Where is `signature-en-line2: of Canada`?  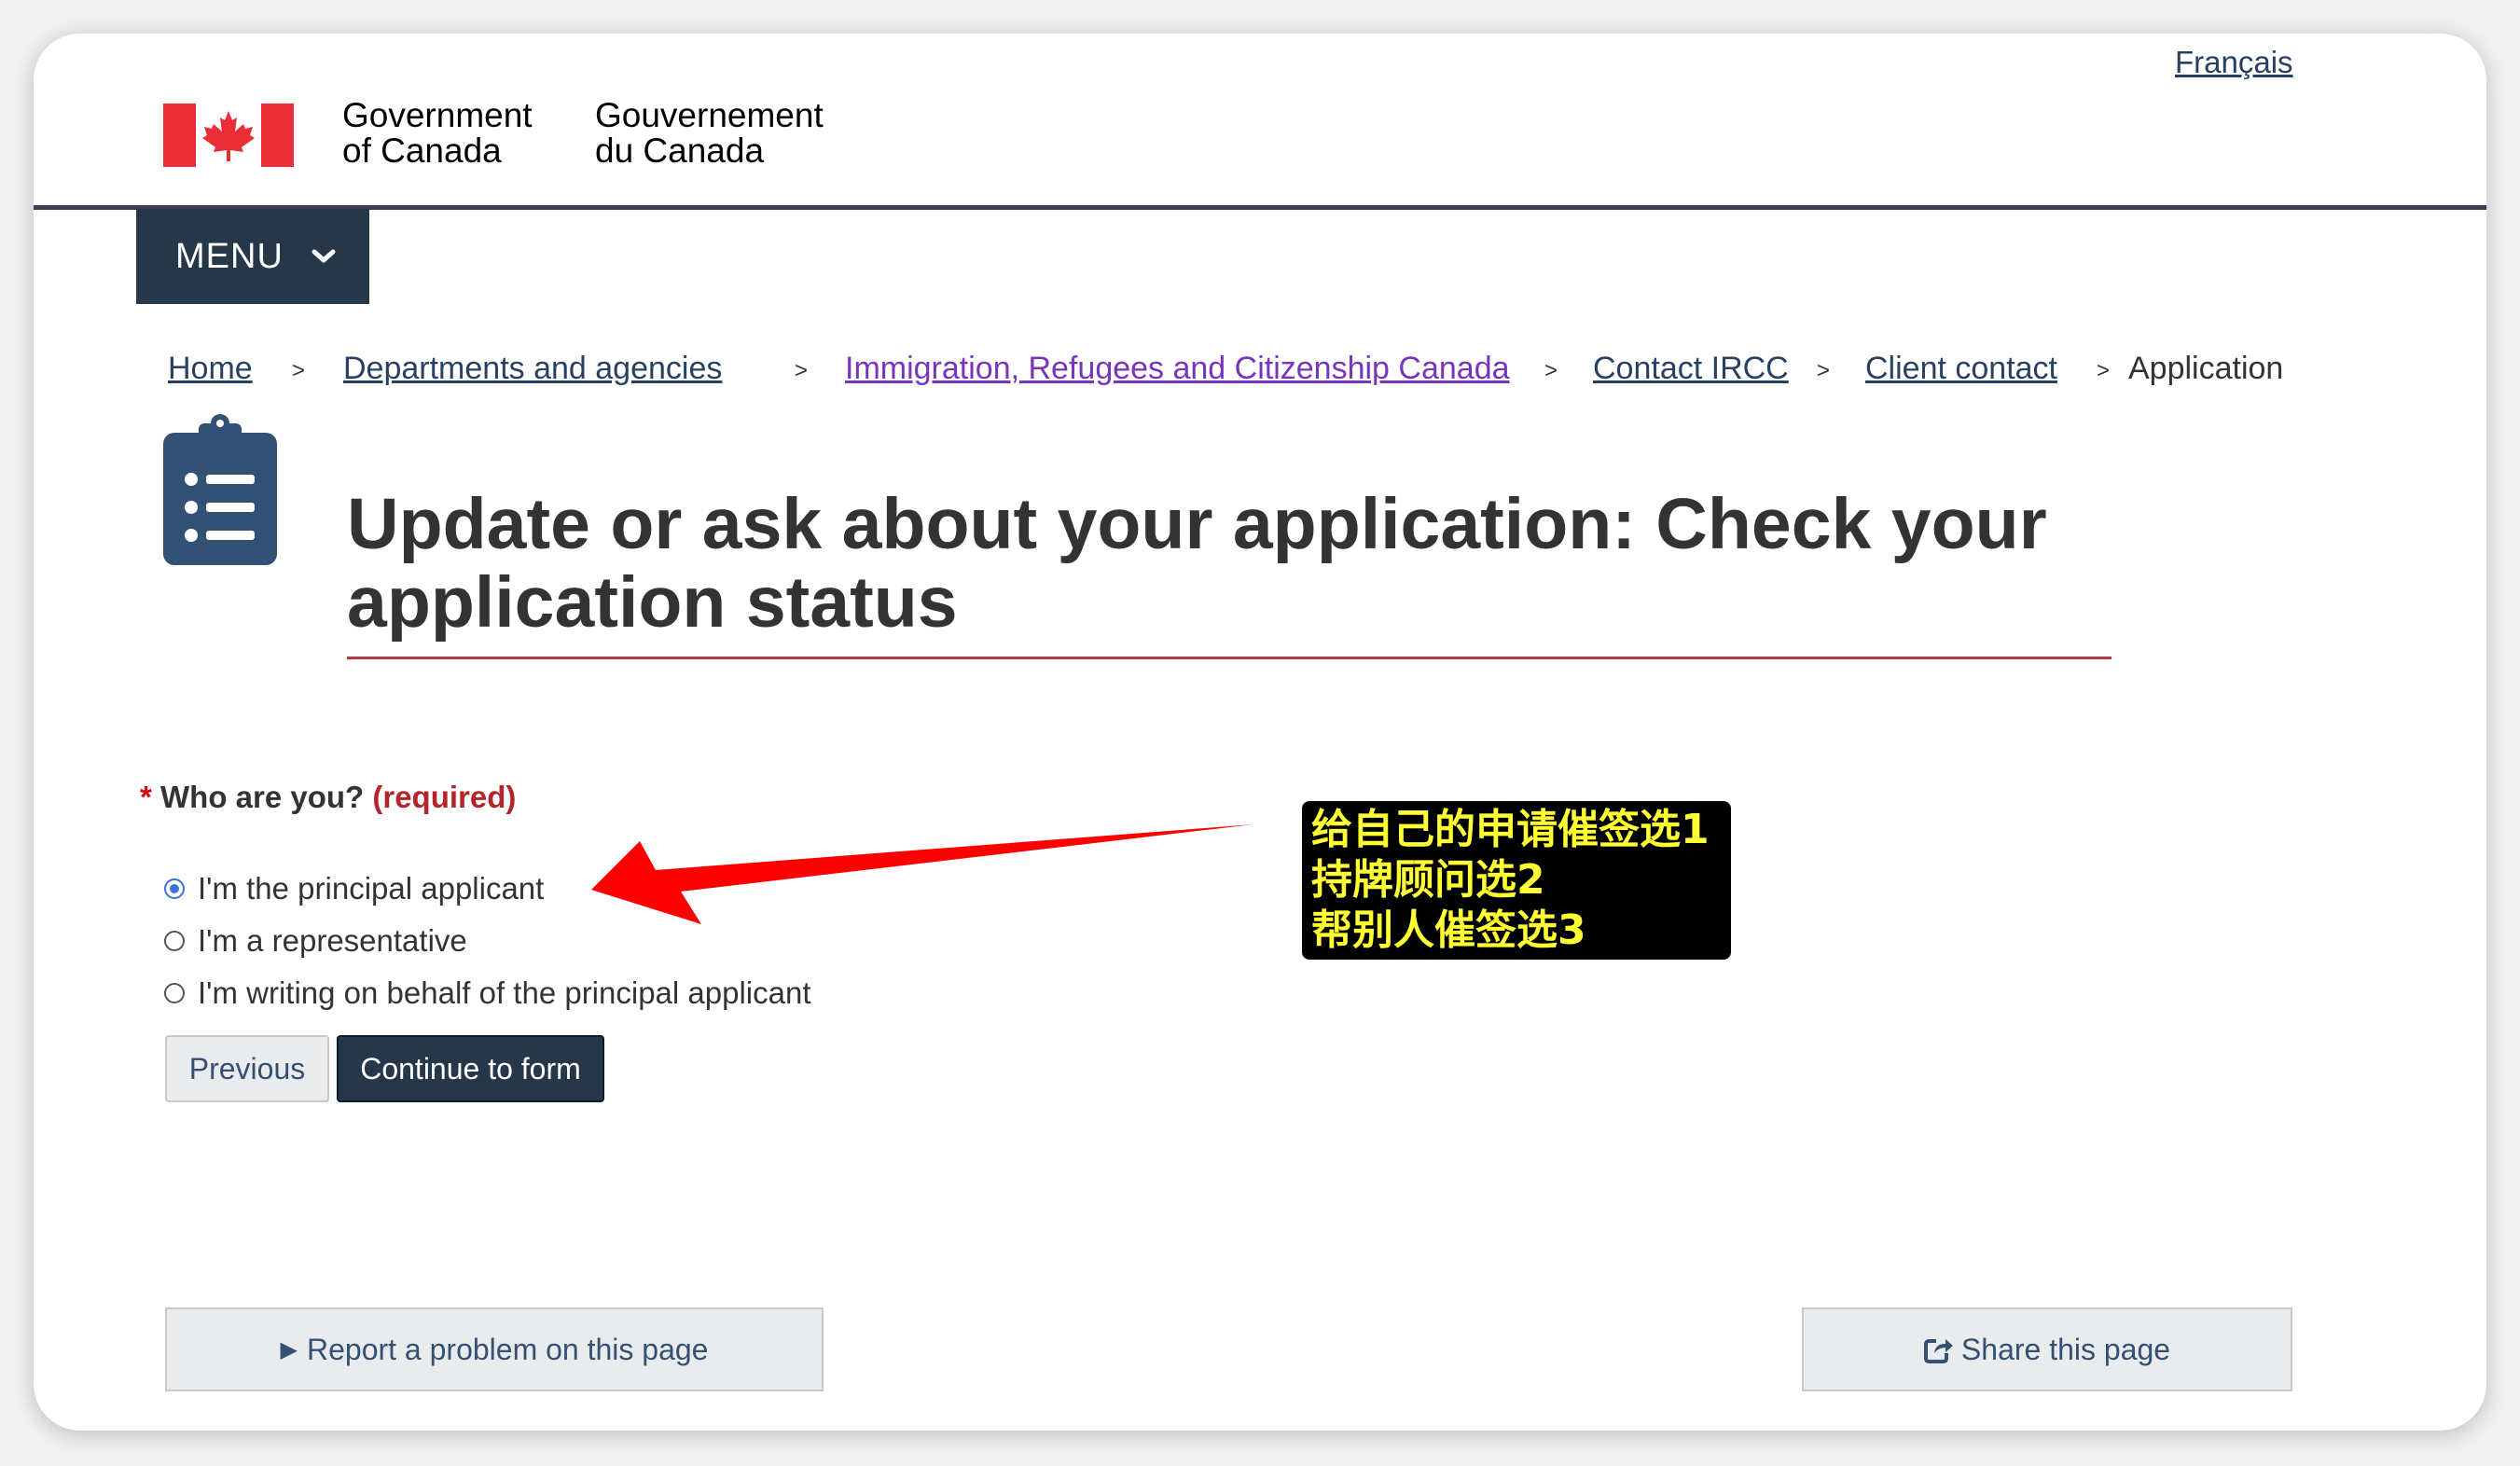 signature-en-line2: of Canada is located at coordinates (422, 150).